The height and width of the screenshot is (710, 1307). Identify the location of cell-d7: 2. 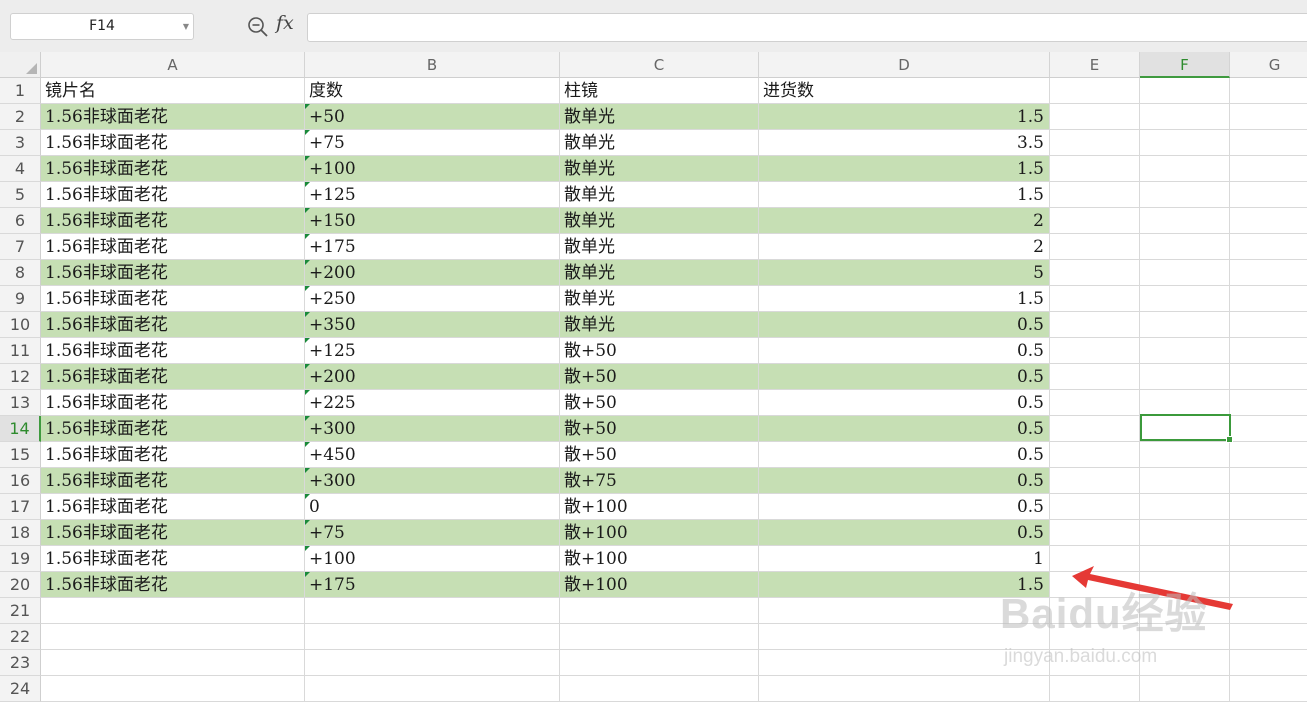
(904, 247).